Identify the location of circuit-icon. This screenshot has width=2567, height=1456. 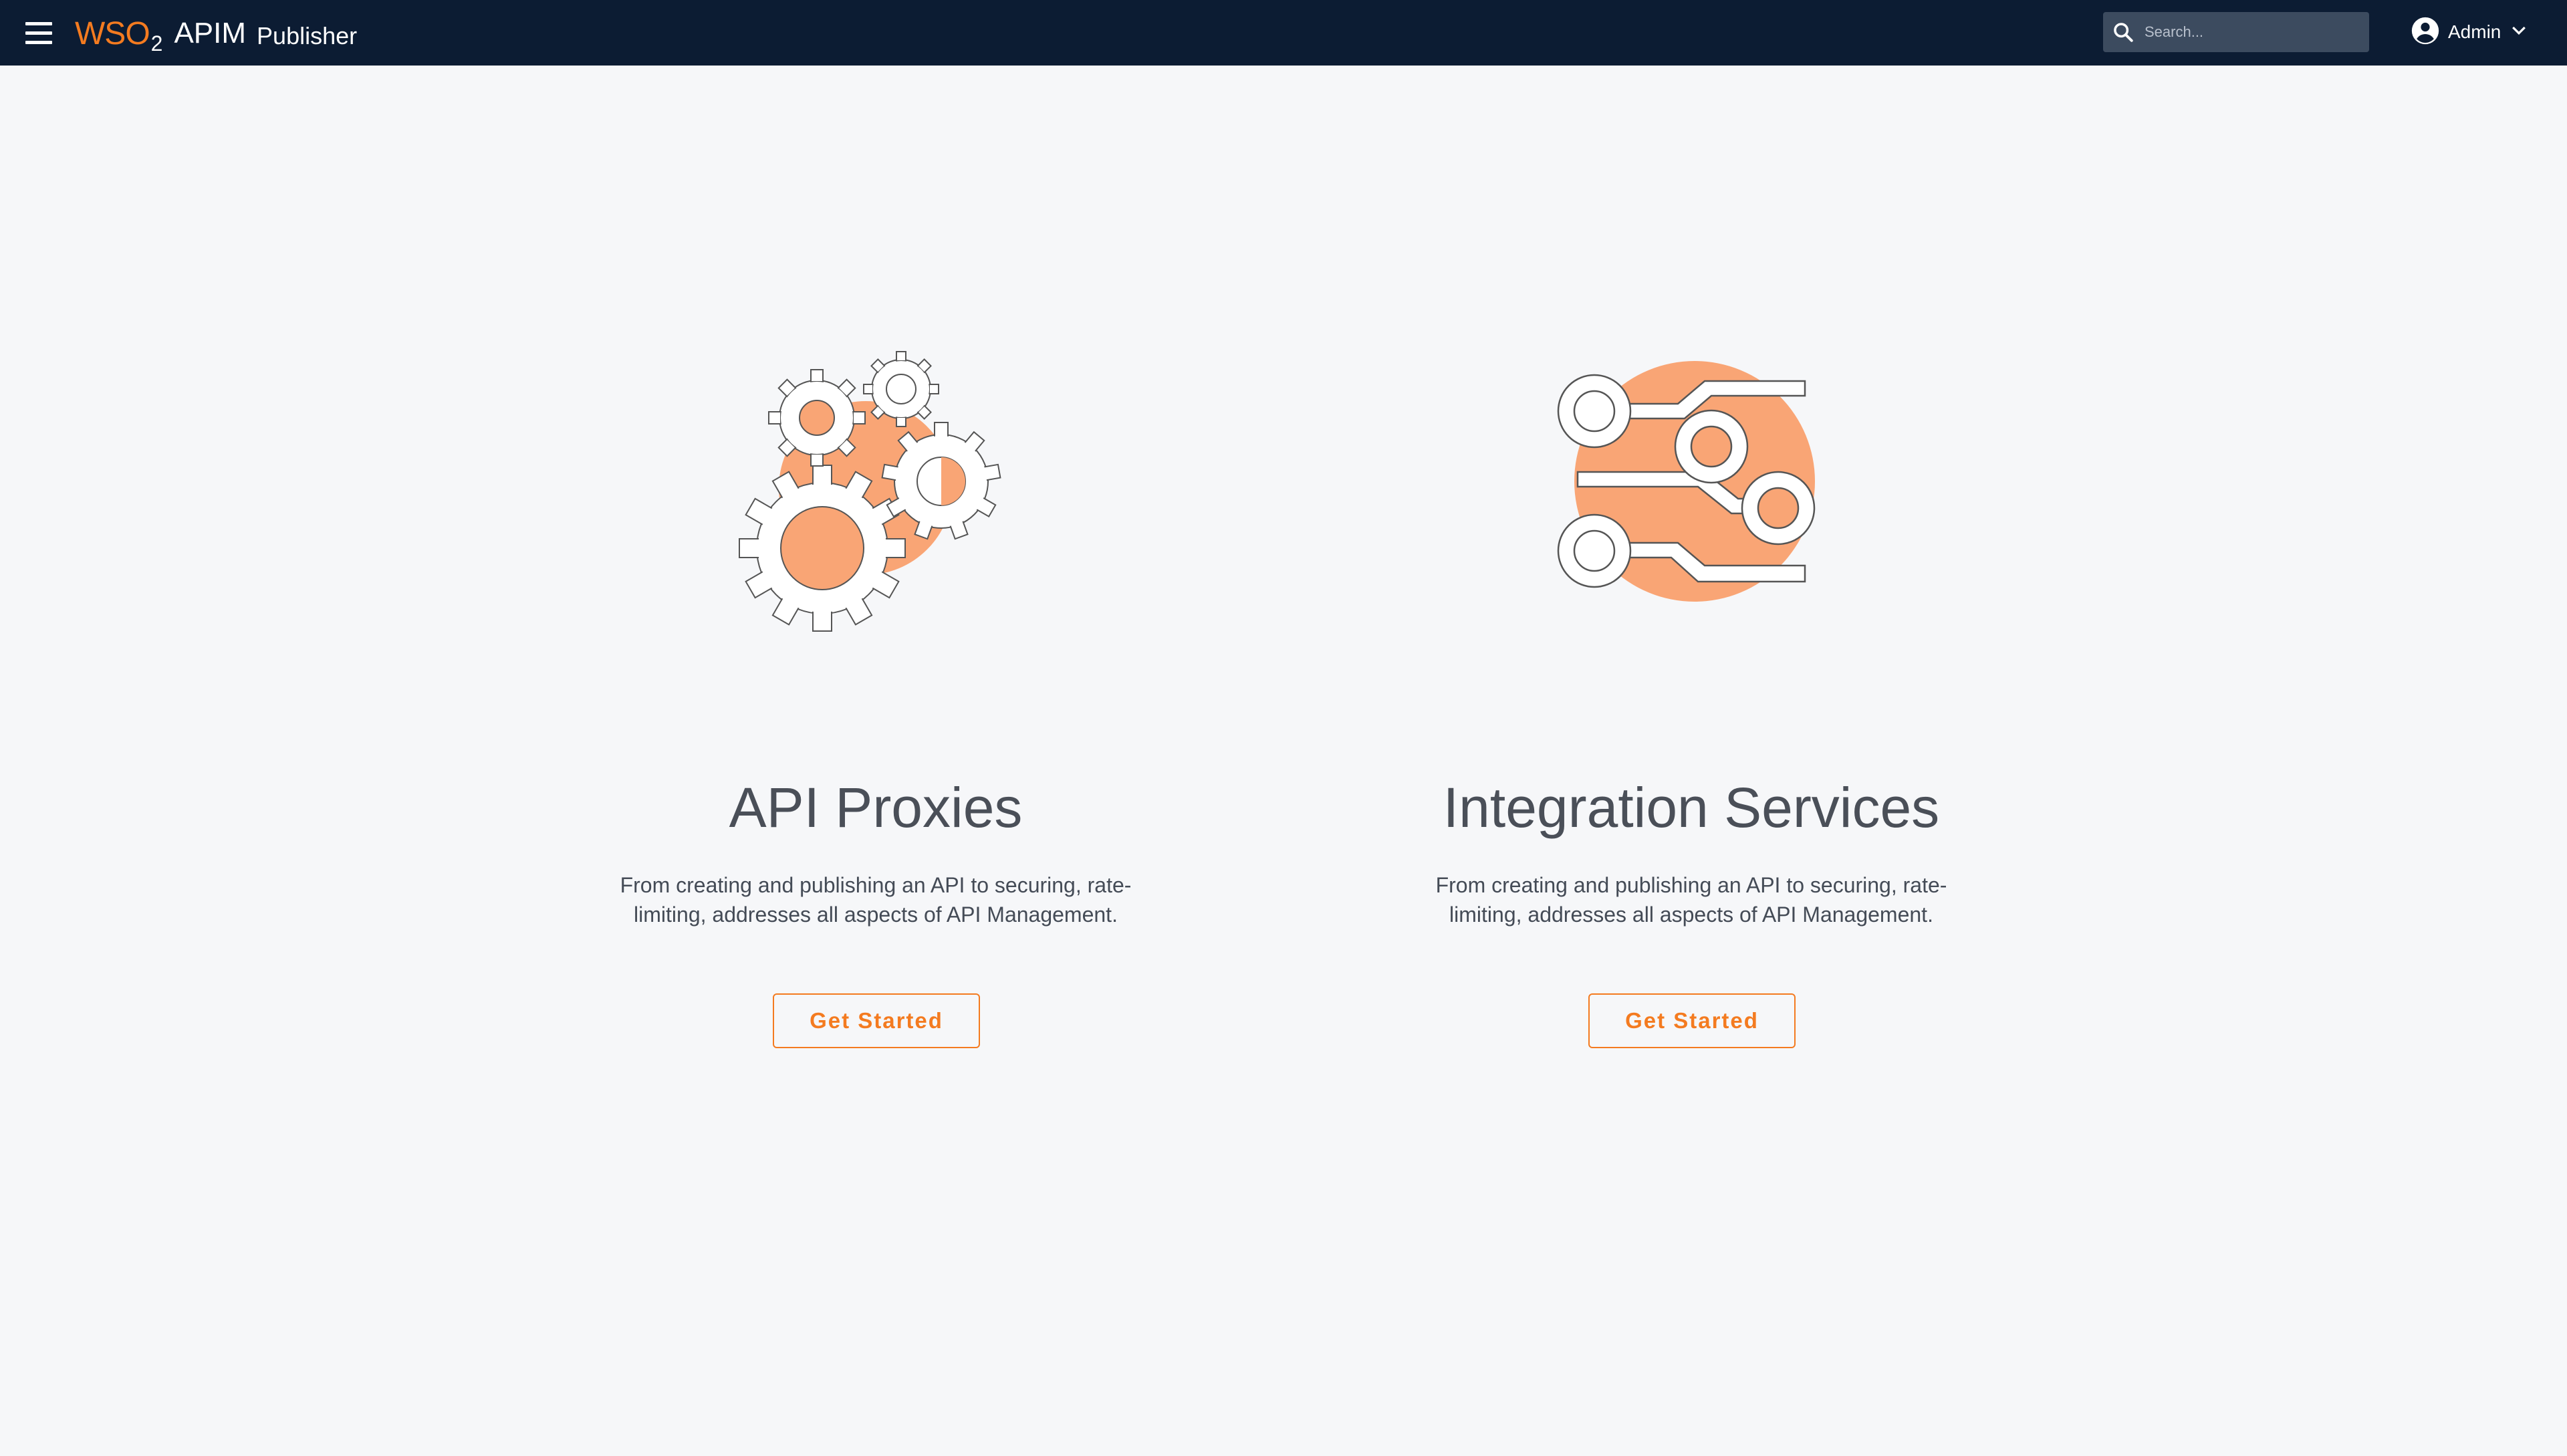
(1686, 481).